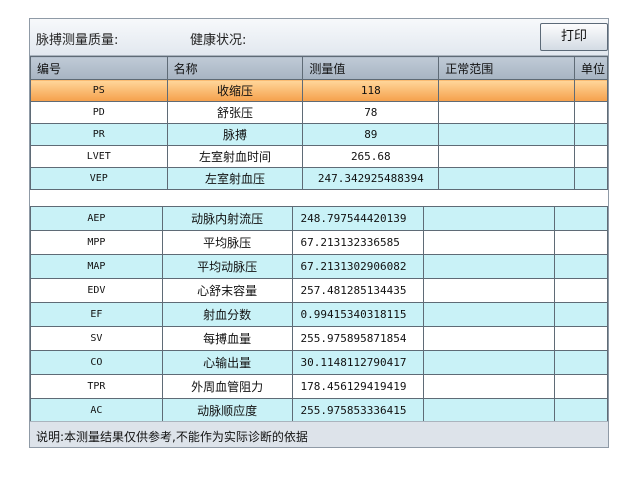  What do you see at coordinates (235, 134) in the screenshot?
I see `row-name: 脉搏` at bounding box center [235, 134].